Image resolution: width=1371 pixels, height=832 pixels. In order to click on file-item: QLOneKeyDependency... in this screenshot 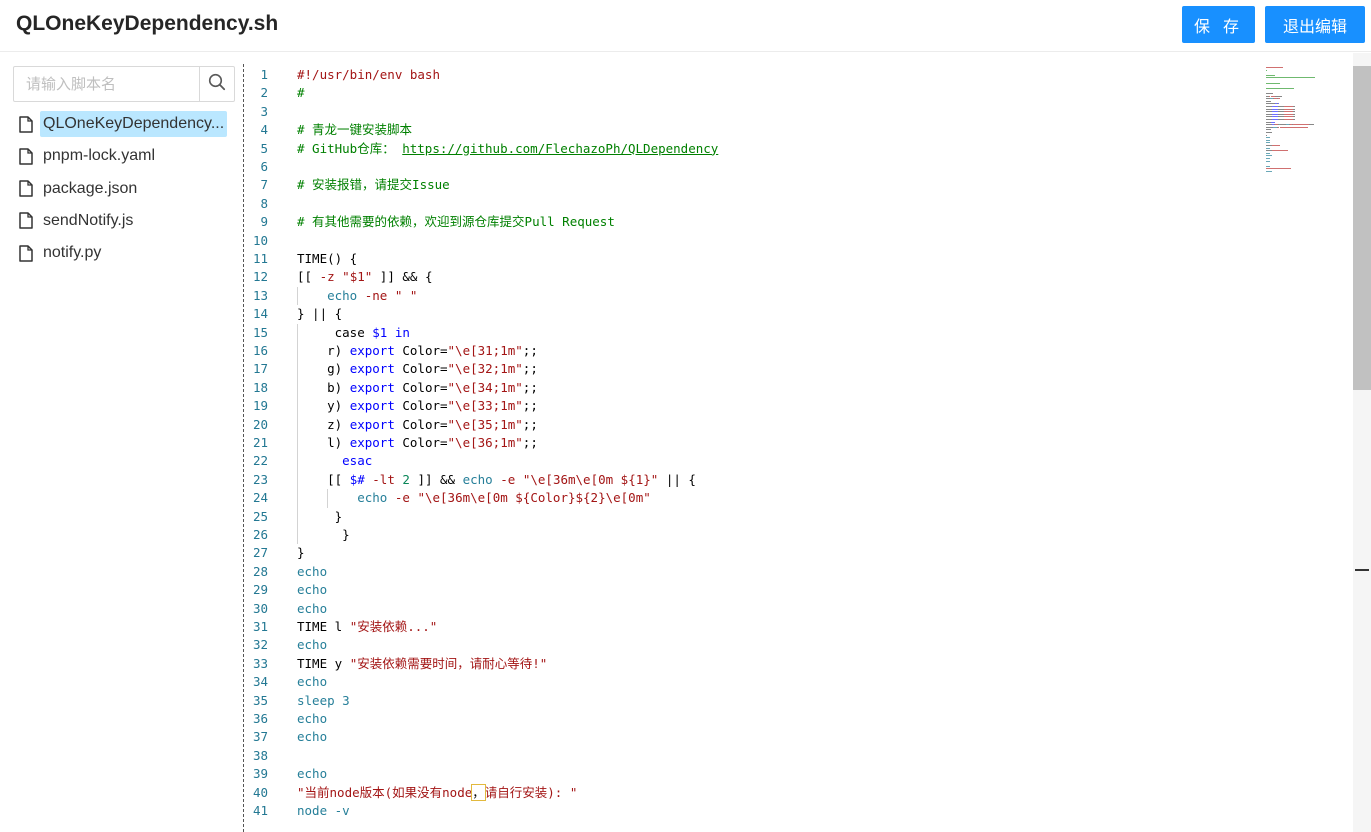, I will do `click(123, 124)`.